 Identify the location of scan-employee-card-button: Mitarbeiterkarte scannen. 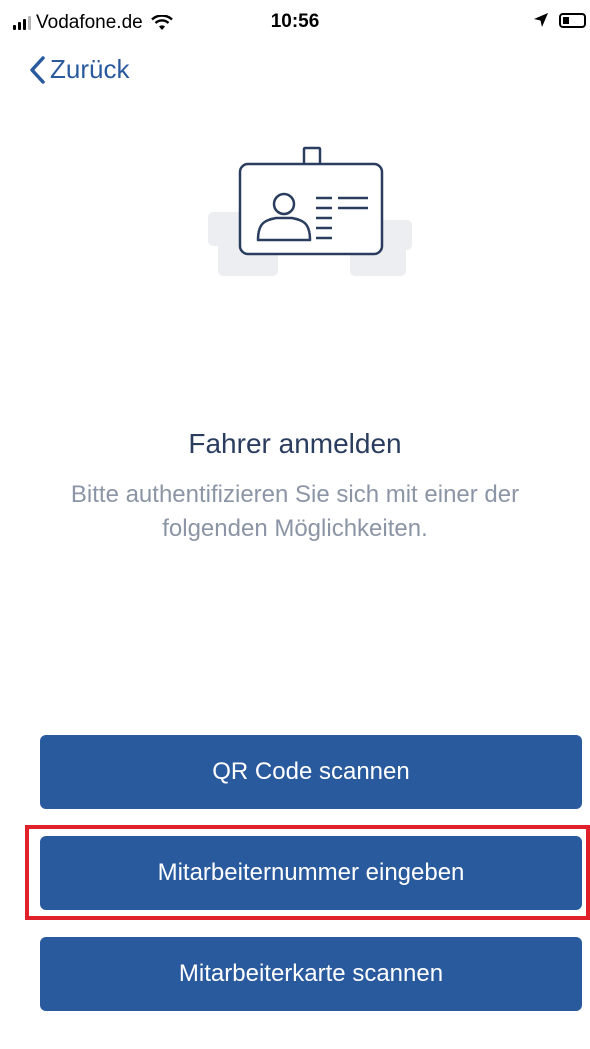
(311, 974).